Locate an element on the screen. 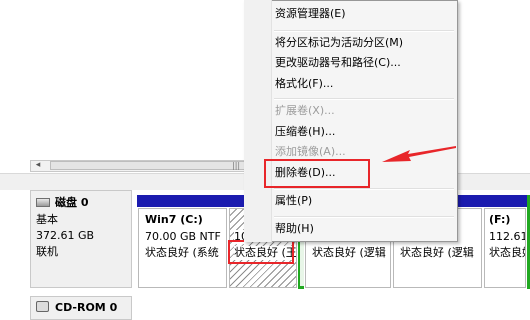  disk-0-info-panel: 磁盘 0 基本 372.61 GB 联机 is located at coordinates (81, 239).